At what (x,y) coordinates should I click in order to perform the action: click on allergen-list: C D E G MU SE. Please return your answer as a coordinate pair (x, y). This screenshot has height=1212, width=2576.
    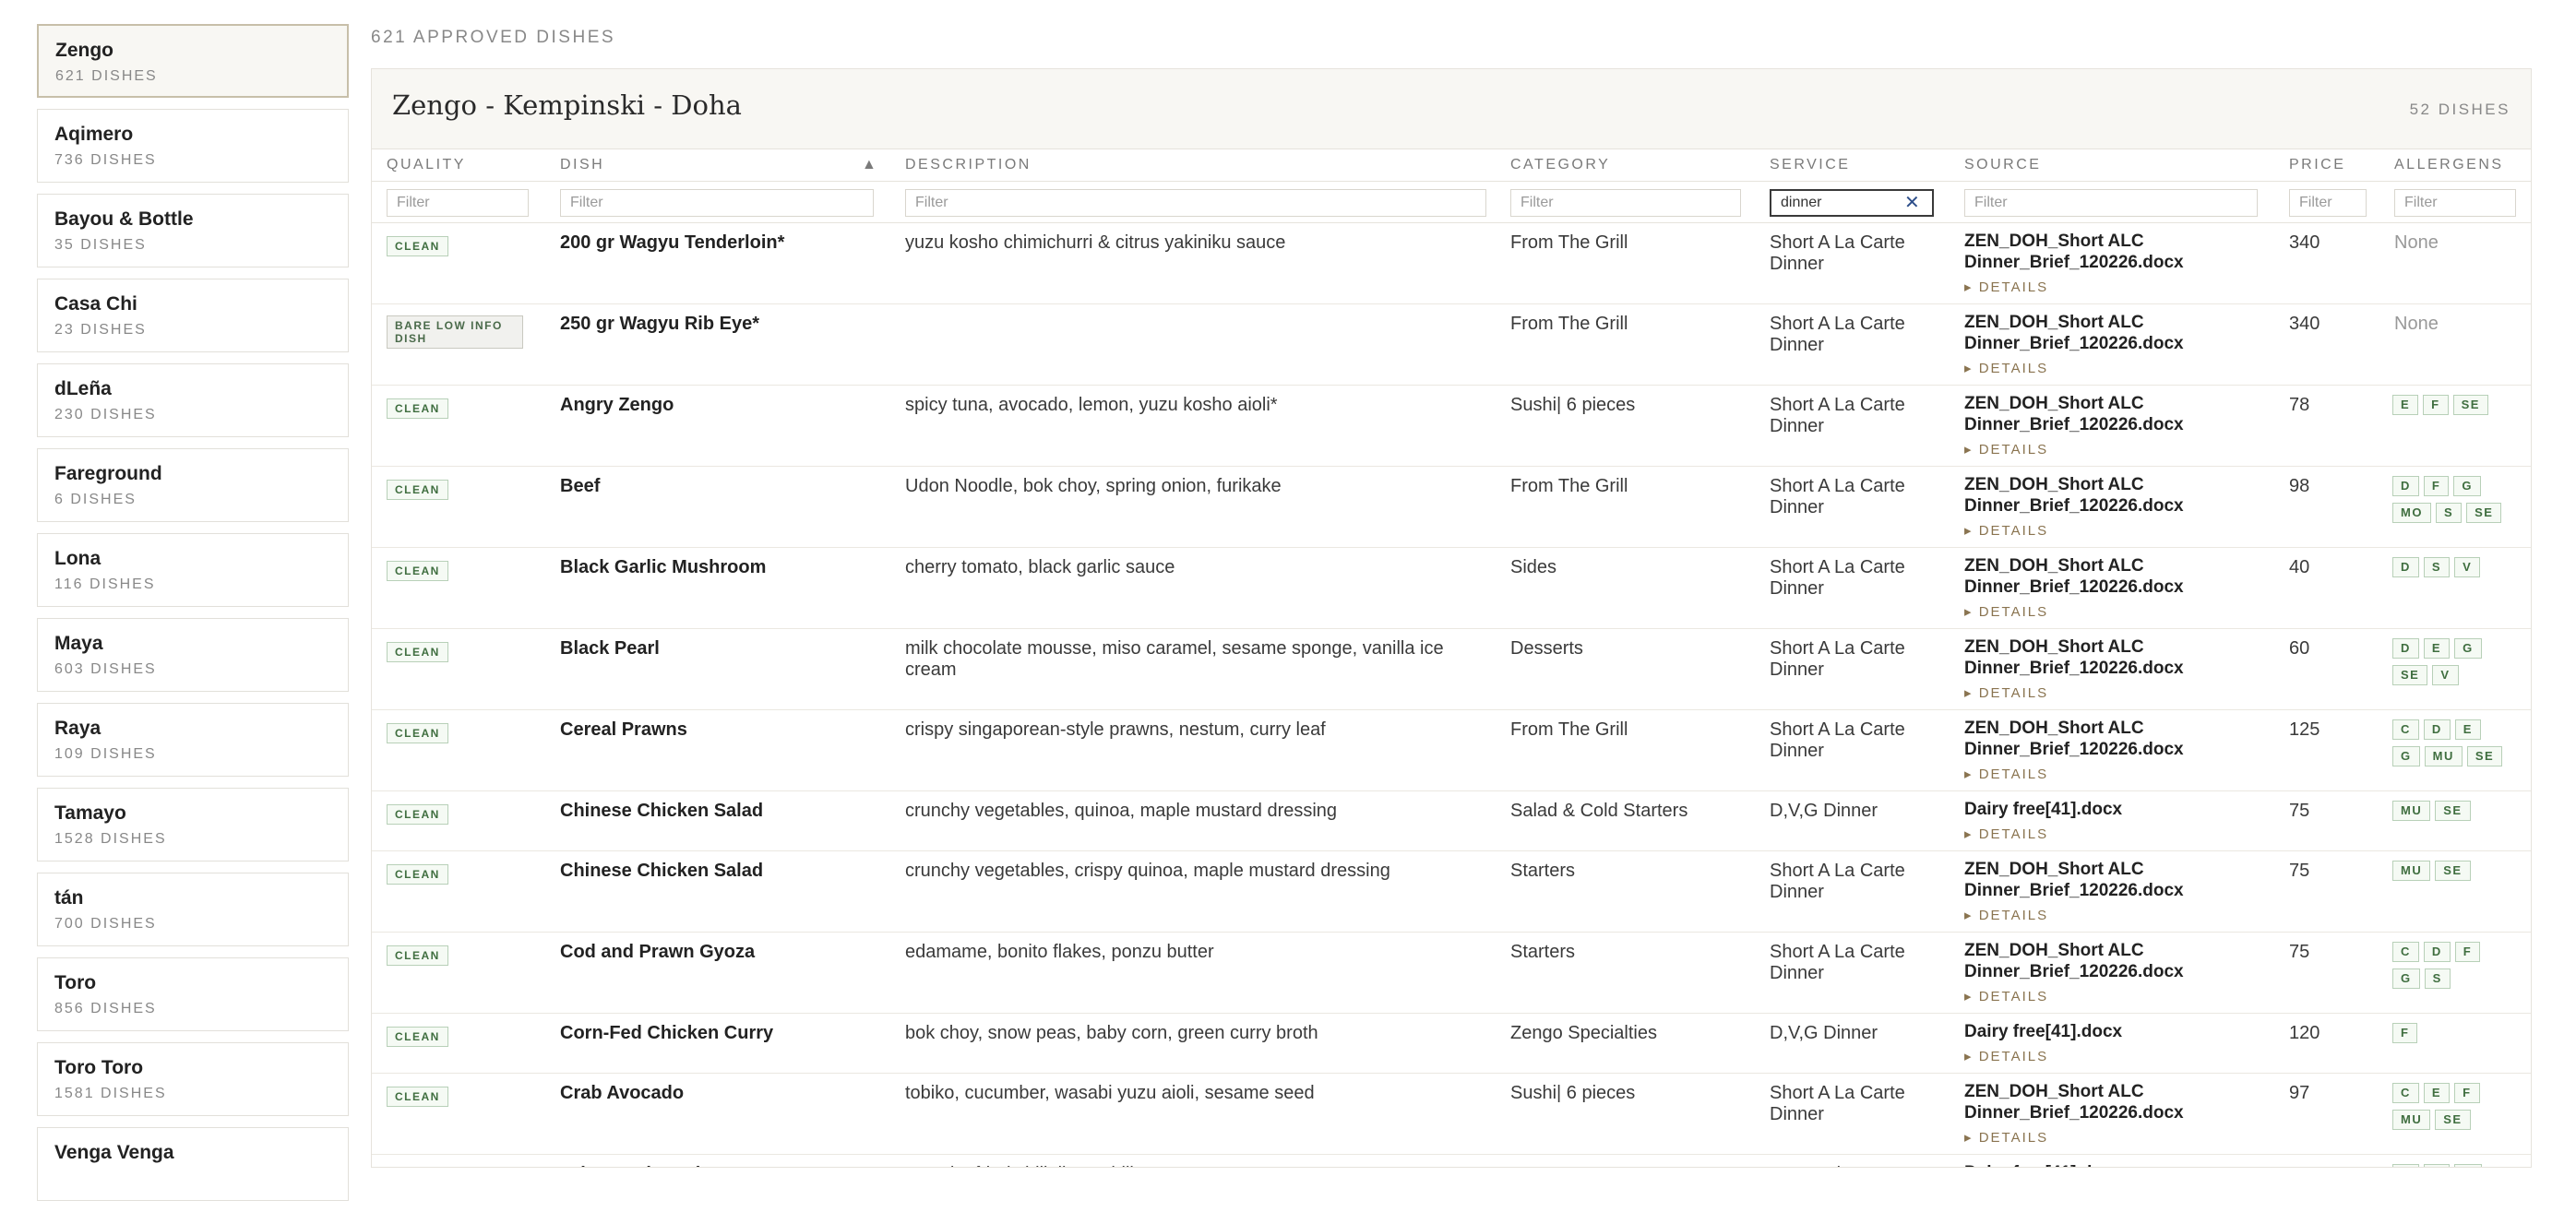
    Looking at the image, I should click on (2457, 746).